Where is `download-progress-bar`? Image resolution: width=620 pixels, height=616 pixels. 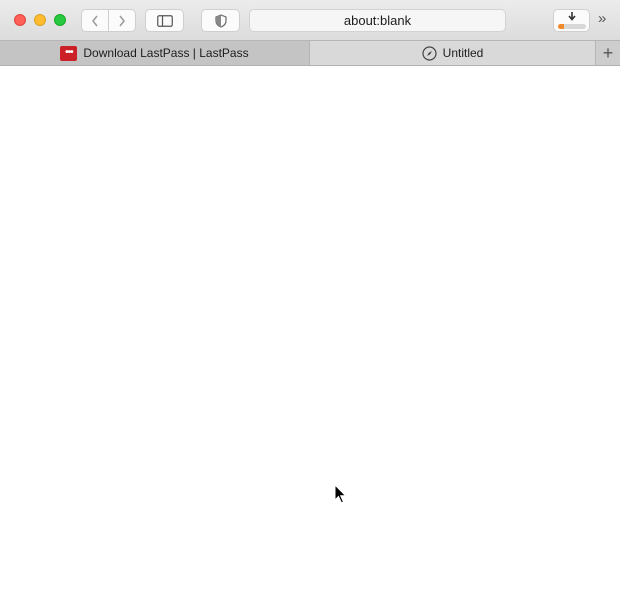 download-progress-bar is located at coordinates (572, 26).